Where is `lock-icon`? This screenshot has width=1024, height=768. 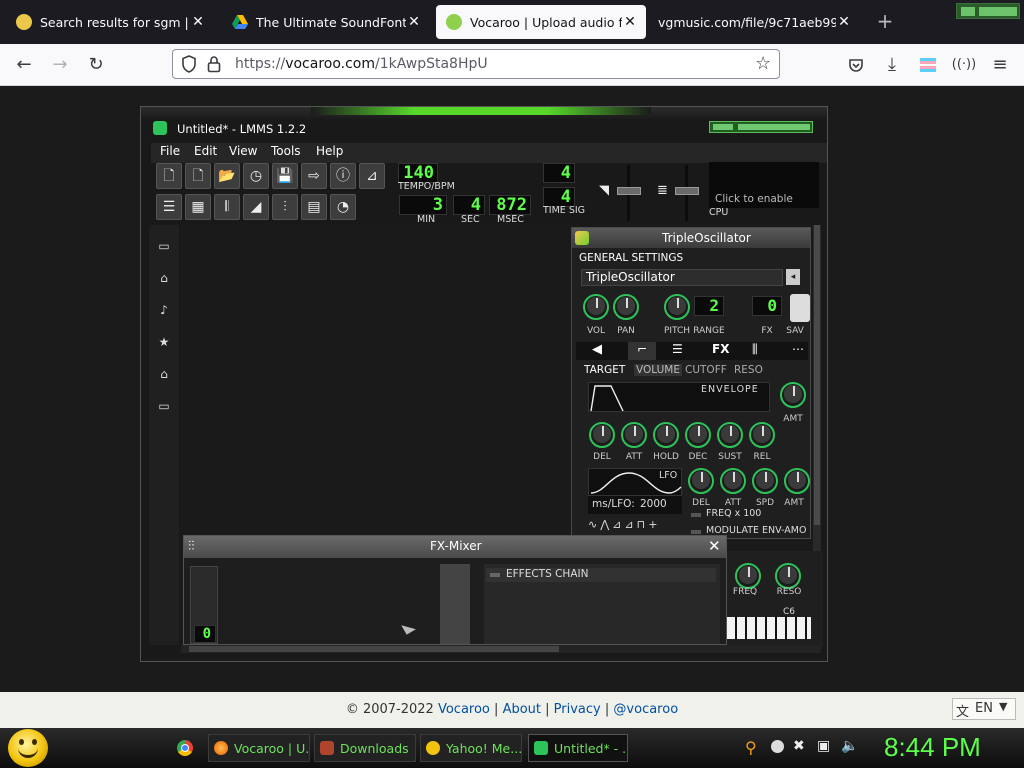 lock-icon is located at coordinates (214, 64).